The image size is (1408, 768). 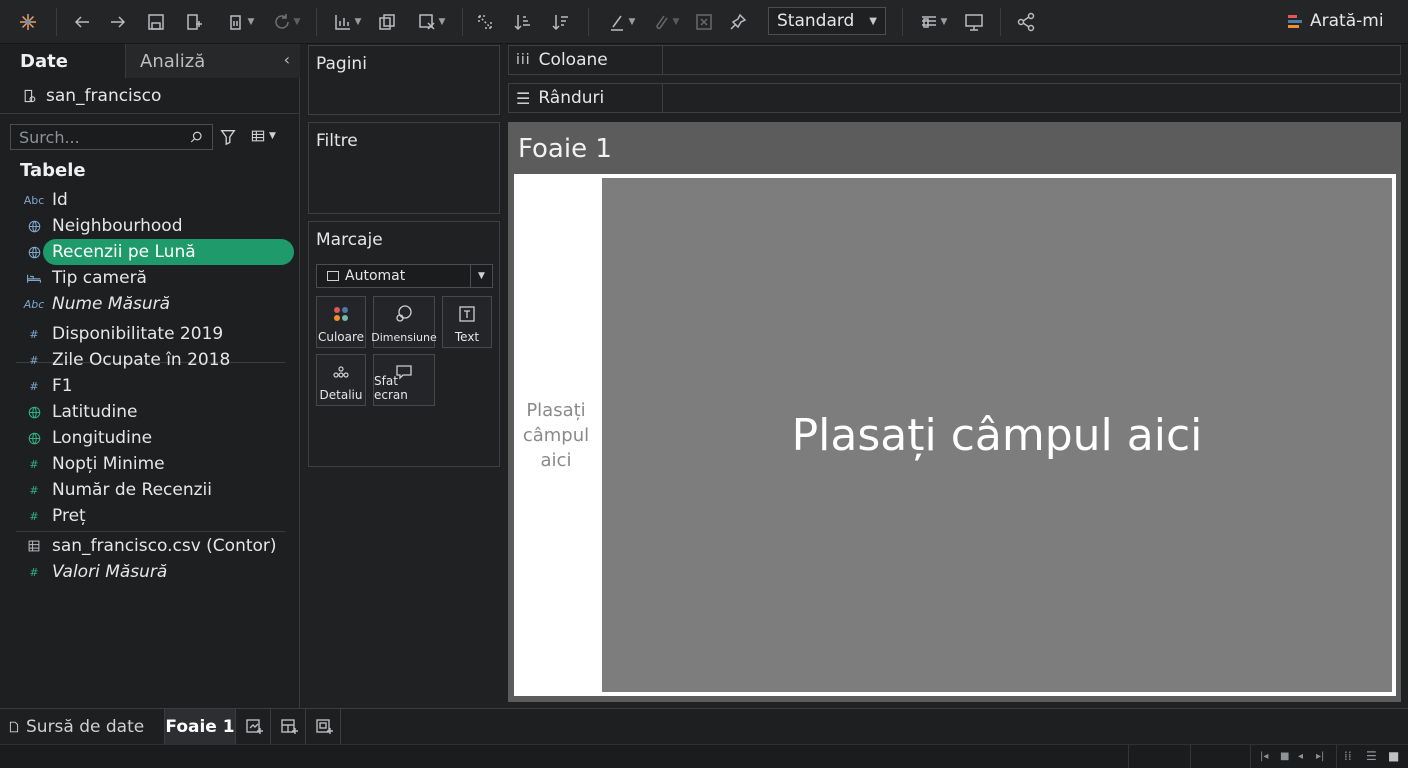 I want to click on show-me-button: Arată-mi, so click(x=1336, y=21).